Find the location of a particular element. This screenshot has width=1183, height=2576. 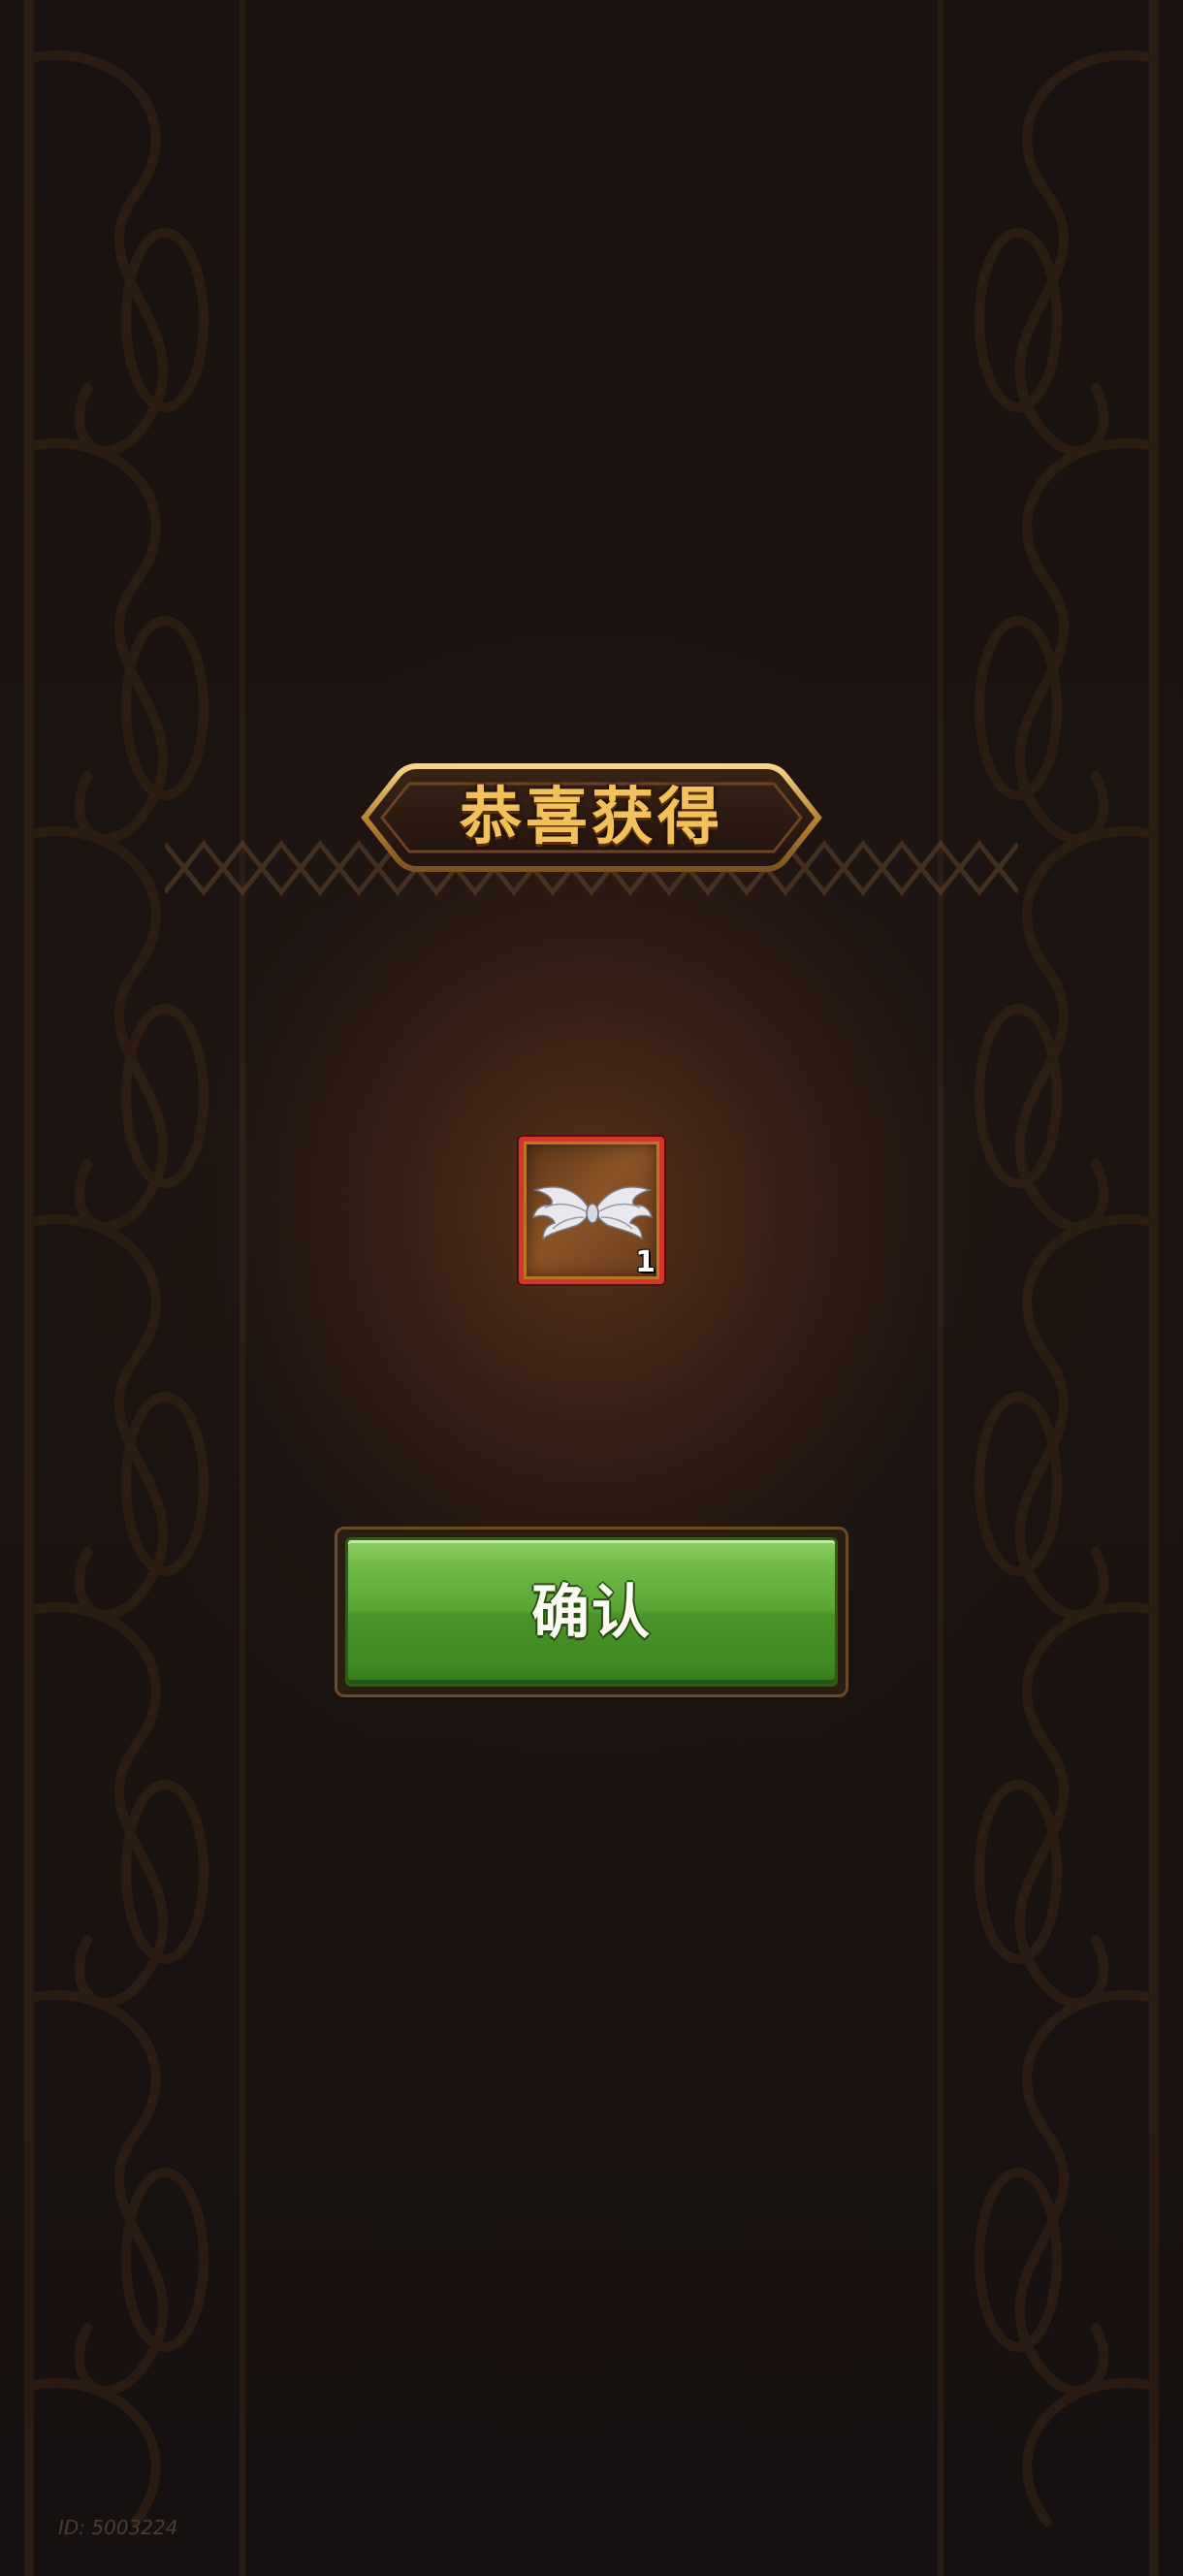

confirm-button: 确认 is located at coordinates (591, 1612).